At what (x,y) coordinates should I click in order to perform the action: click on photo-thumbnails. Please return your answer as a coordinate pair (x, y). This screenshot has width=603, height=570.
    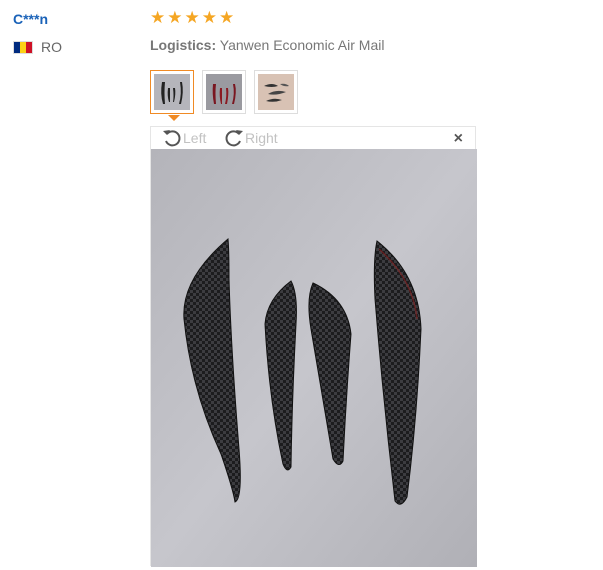
    Looking at the image, I should click on (224, 92).